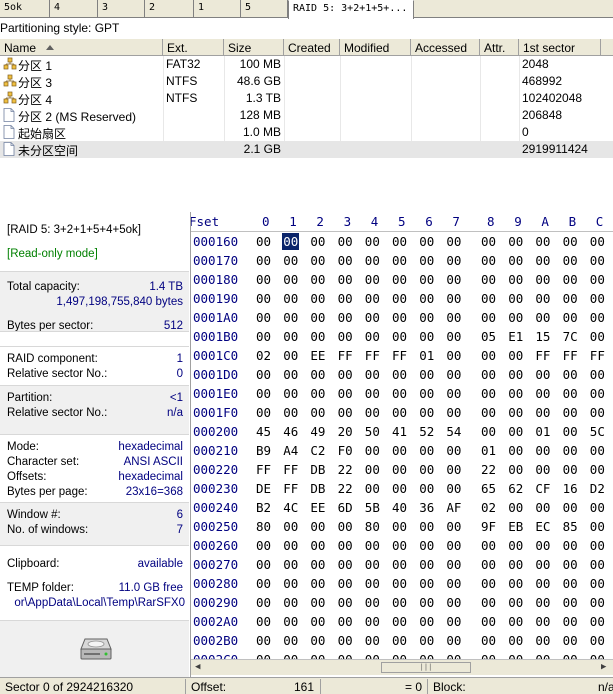  What do you see at coordinates (150, 447) in the screenshot?
I see `mode-value: hexadecimal` at bounding box center [150, 447].